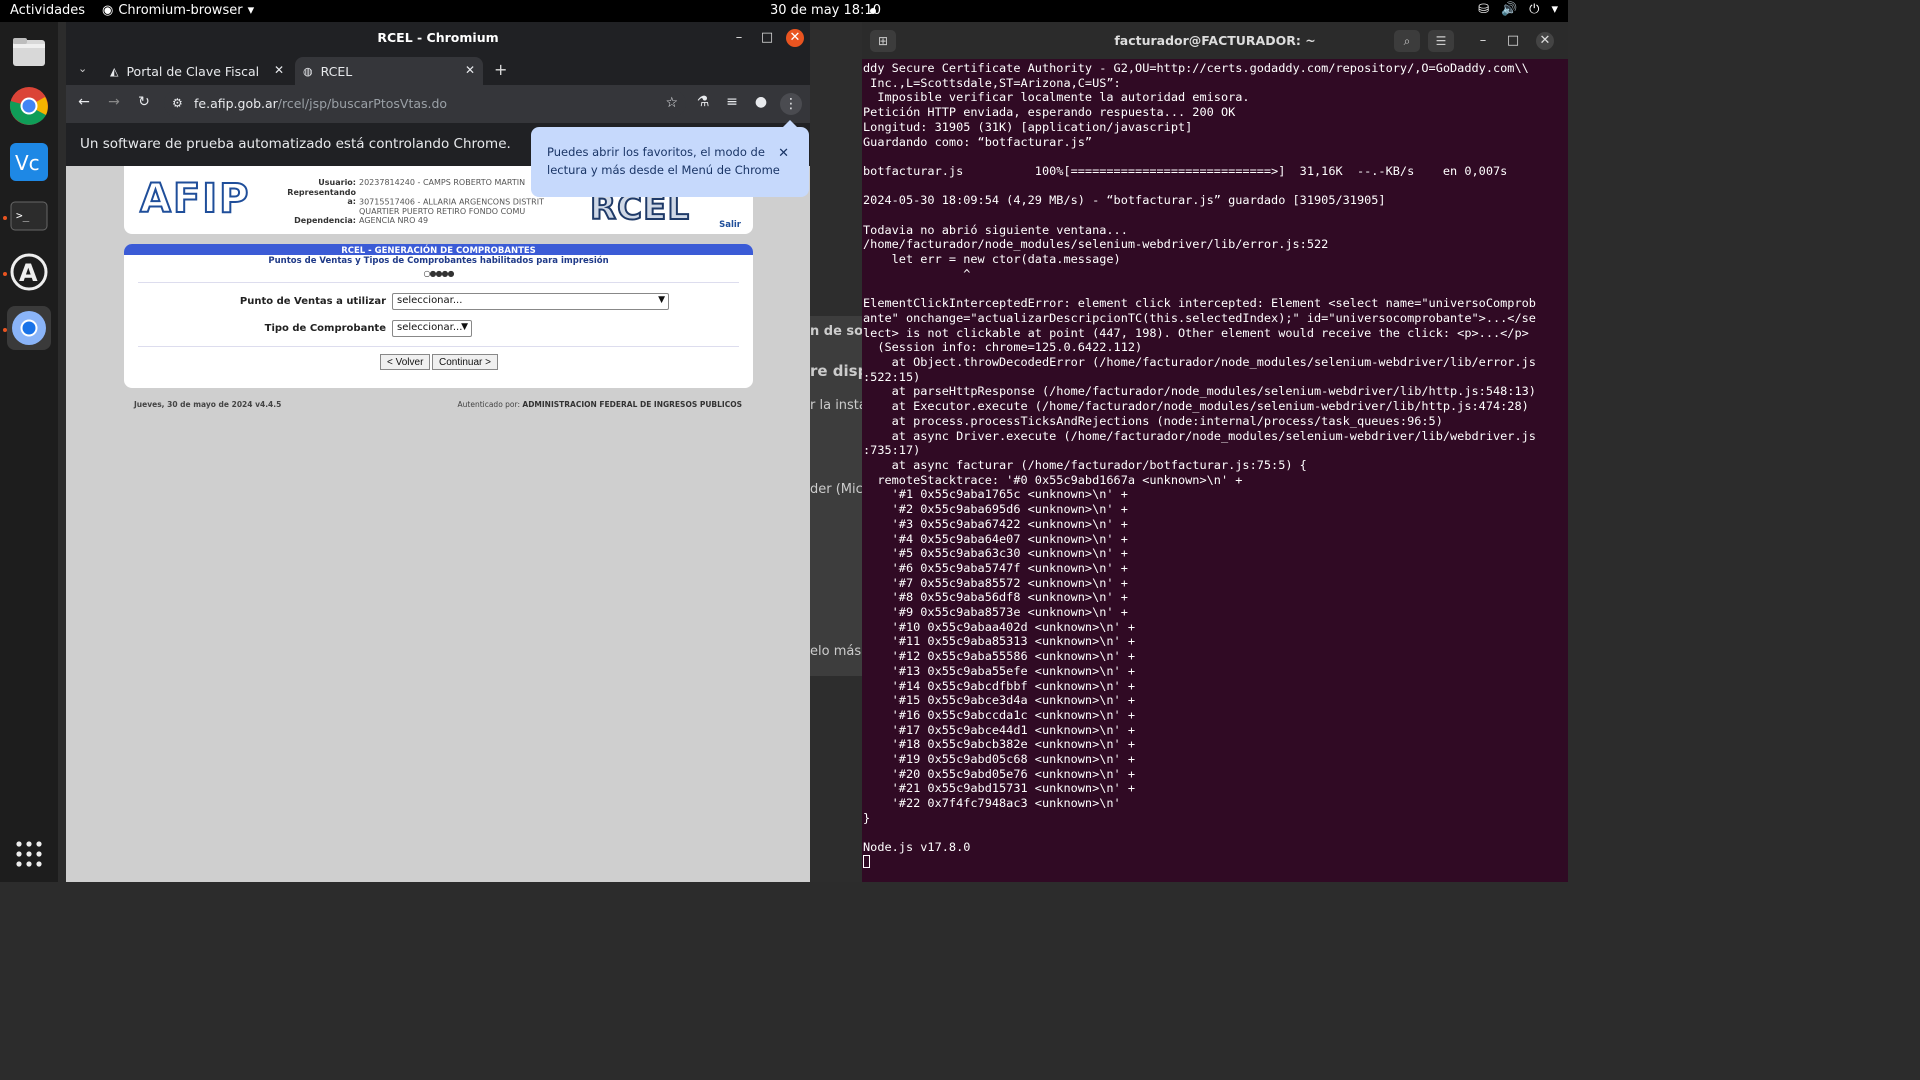 The image size is (1920, 1080). I want to click on hamburger-menu-icon: ☰, so click(1441, 41).